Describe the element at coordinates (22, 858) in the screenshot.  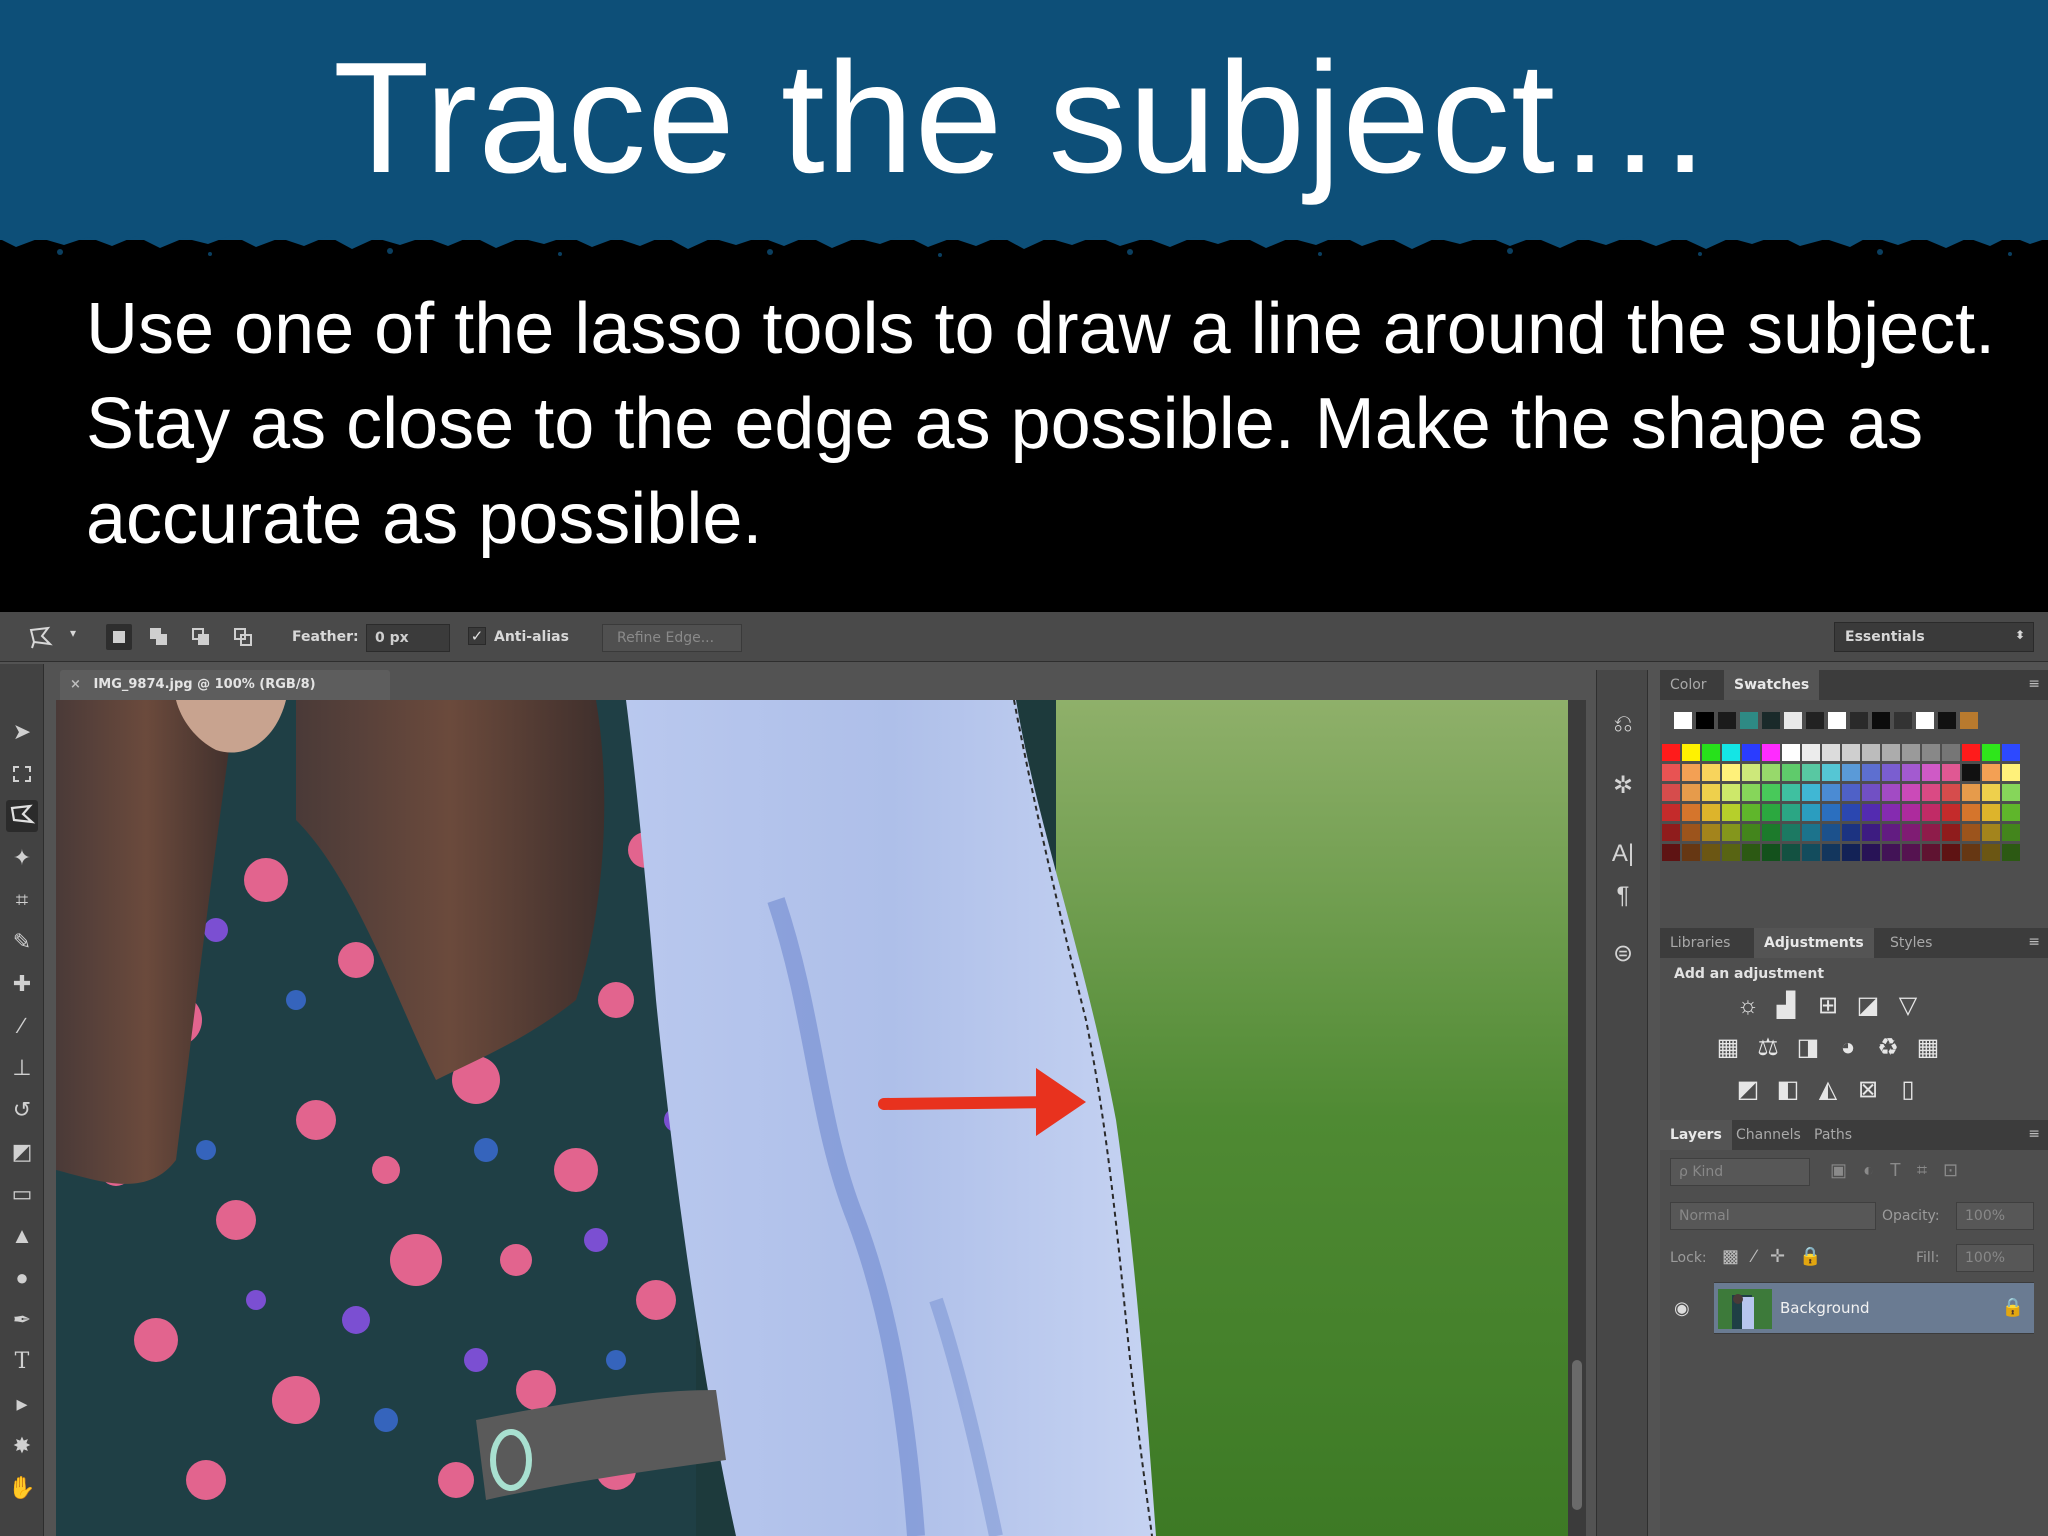
I see `magic-wand-tool-icon: ✦` at that location.